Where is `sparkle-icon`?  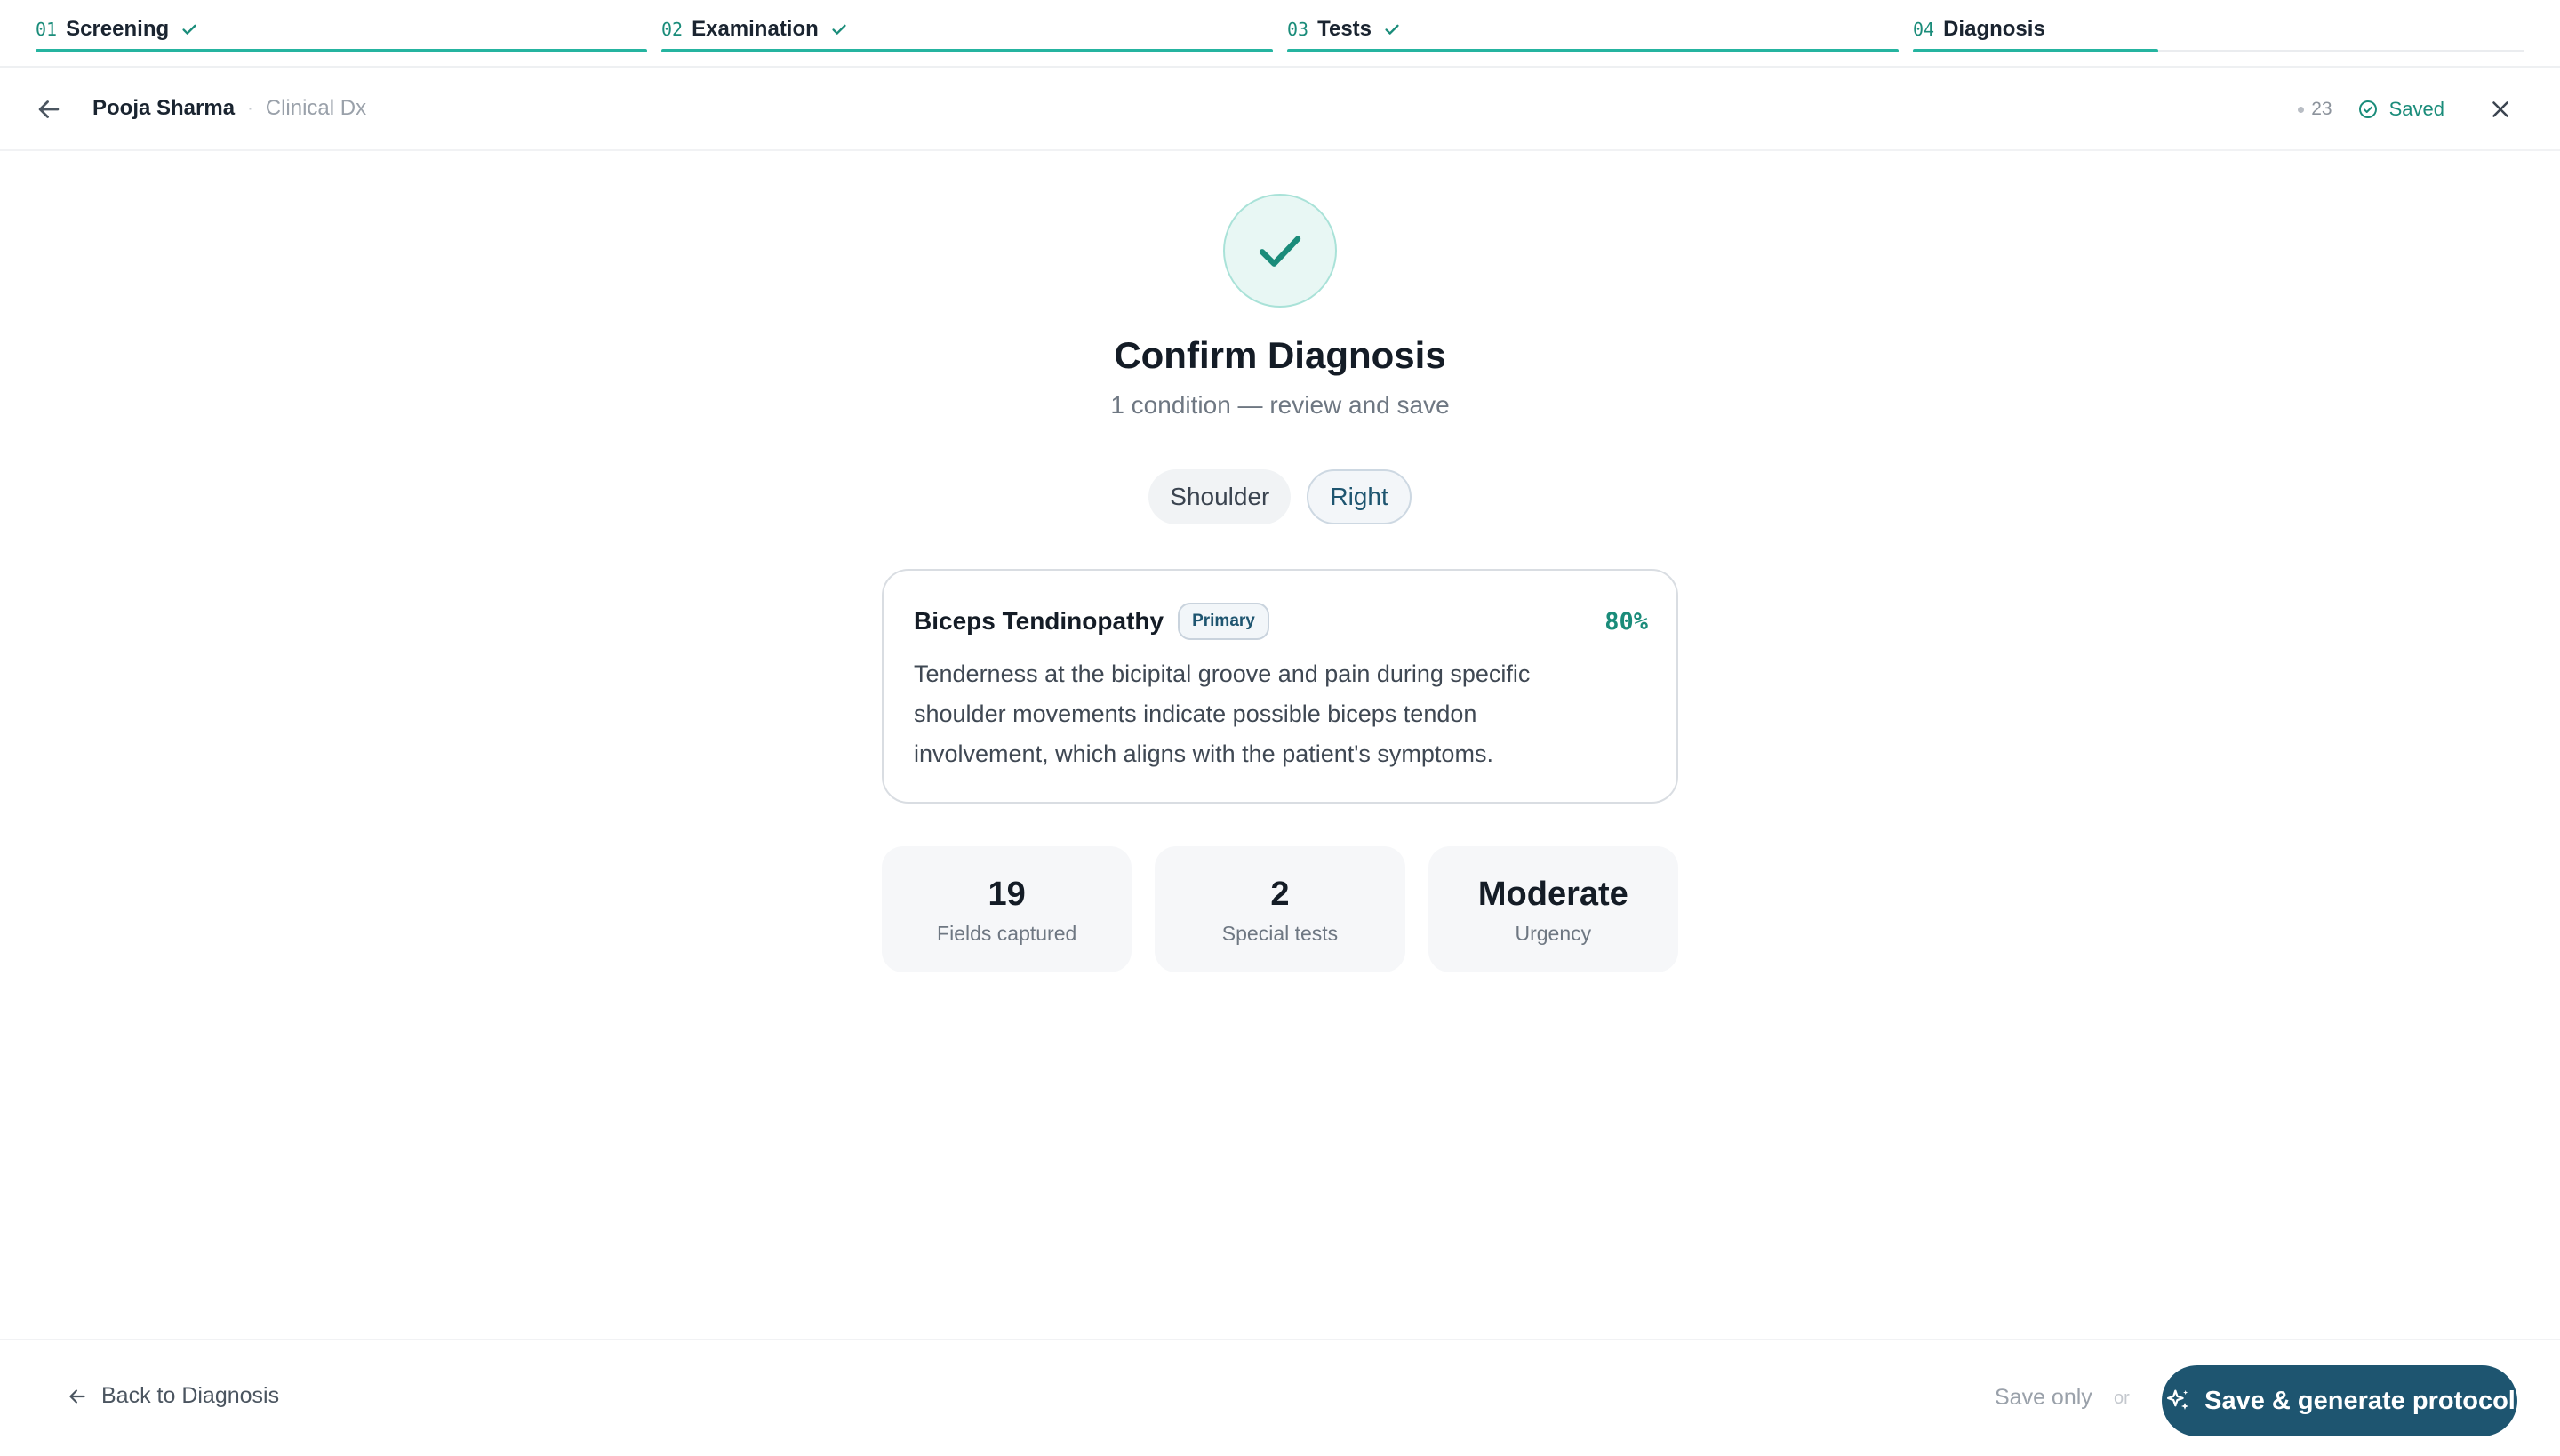
sparkle-icon is located at coordinates (2178, 1399).